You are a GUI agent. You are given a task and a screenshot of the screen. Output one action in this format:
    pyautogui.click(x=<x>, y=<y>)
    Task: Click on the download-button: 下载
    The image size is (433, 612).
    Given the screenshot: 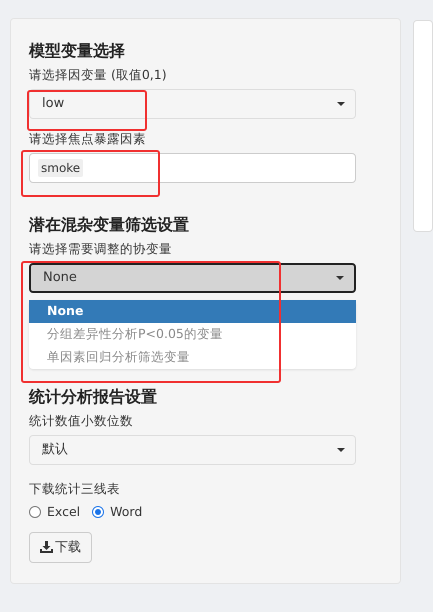 What is the action you would take?
    pyautogui.click(x=60, y=547)
    